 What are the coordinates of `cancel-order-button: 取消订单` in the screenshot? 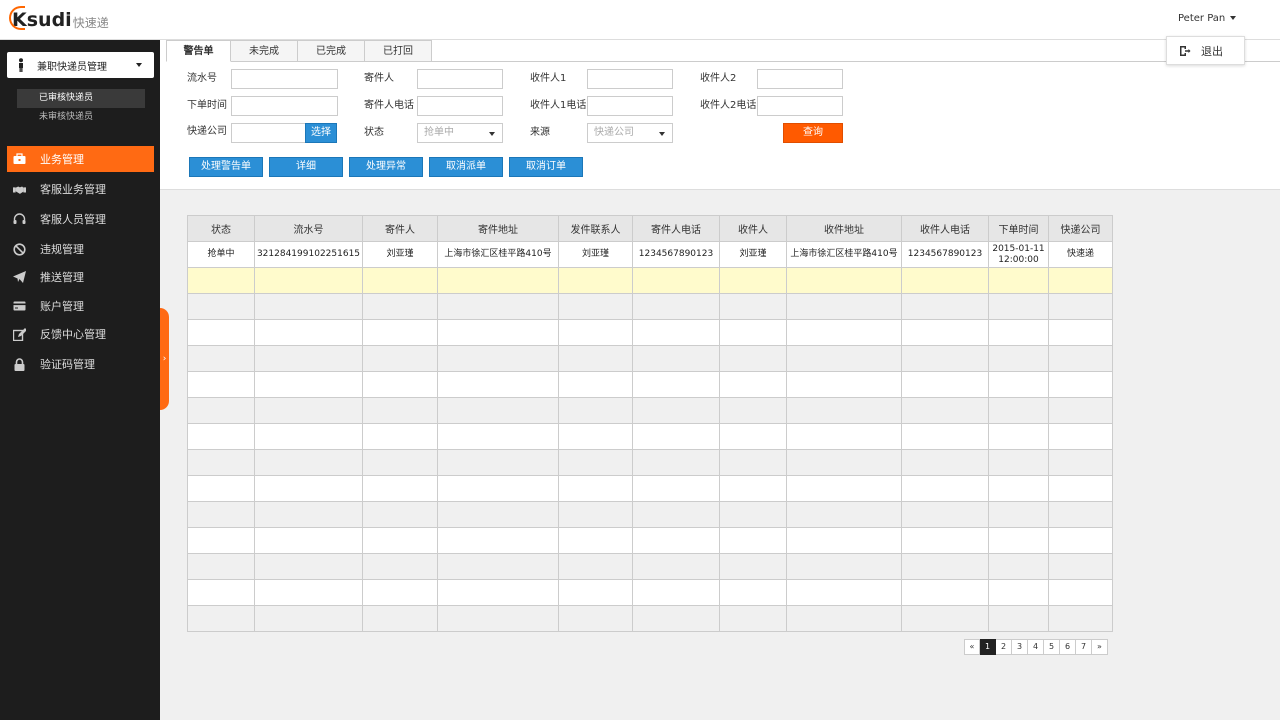 It's located at (546, 167).